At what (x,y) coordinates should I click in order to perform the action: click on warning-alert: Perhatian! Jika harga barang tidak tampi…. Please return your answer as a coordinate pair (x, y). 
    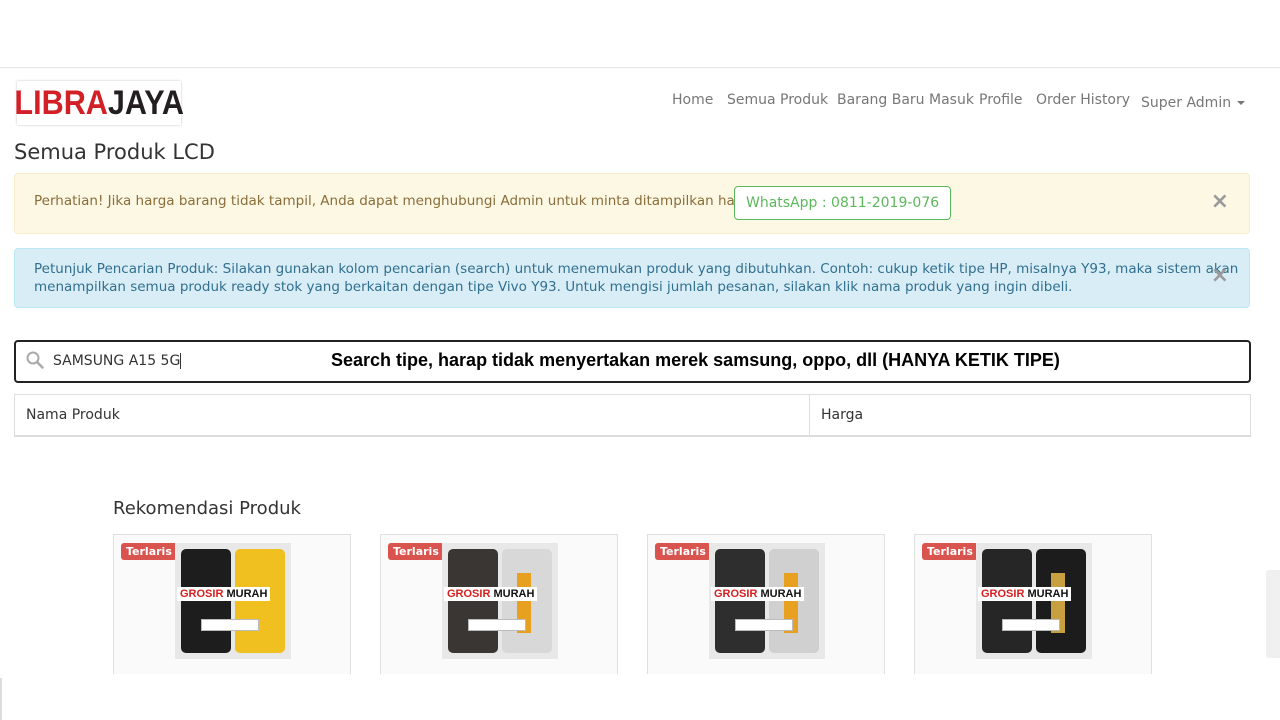
    Looking at the image, I should click on (632, 203).